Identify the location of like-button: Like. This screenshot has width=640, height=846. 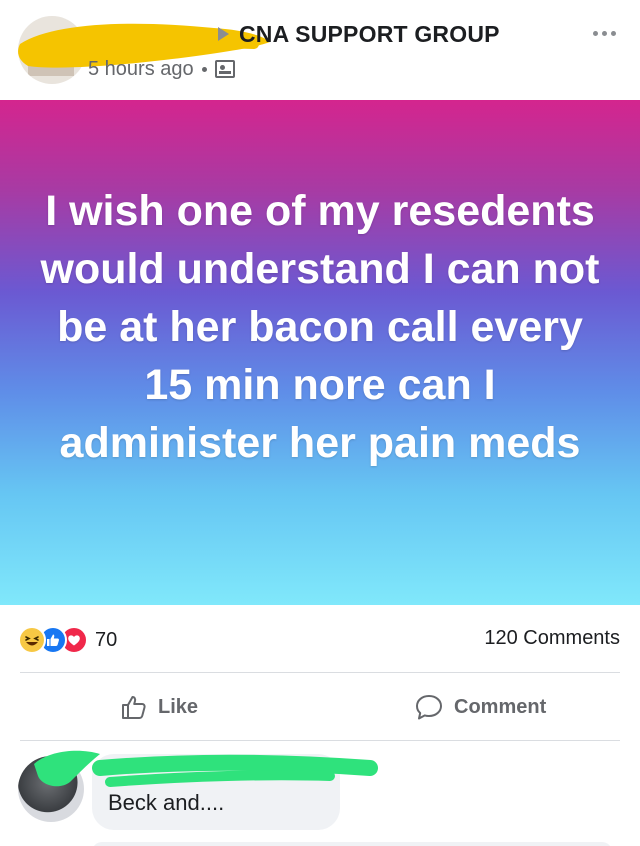
(159, 707).